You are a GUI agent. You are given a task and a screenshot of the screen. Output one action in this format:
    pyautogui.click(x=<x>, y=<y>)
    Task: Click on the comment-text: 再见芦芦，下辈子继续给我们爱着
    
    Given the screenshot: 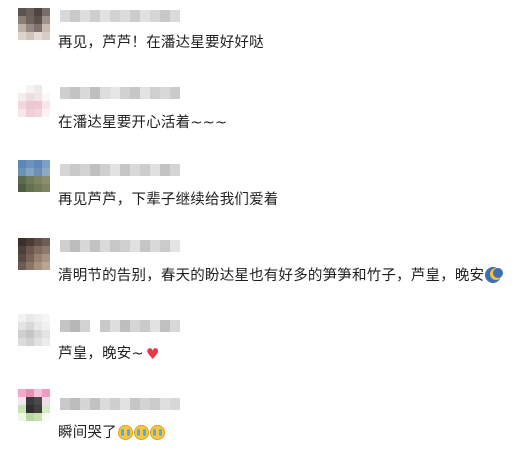 What is the action you would take?
    pyautogui.click(x=168, y=200)
    